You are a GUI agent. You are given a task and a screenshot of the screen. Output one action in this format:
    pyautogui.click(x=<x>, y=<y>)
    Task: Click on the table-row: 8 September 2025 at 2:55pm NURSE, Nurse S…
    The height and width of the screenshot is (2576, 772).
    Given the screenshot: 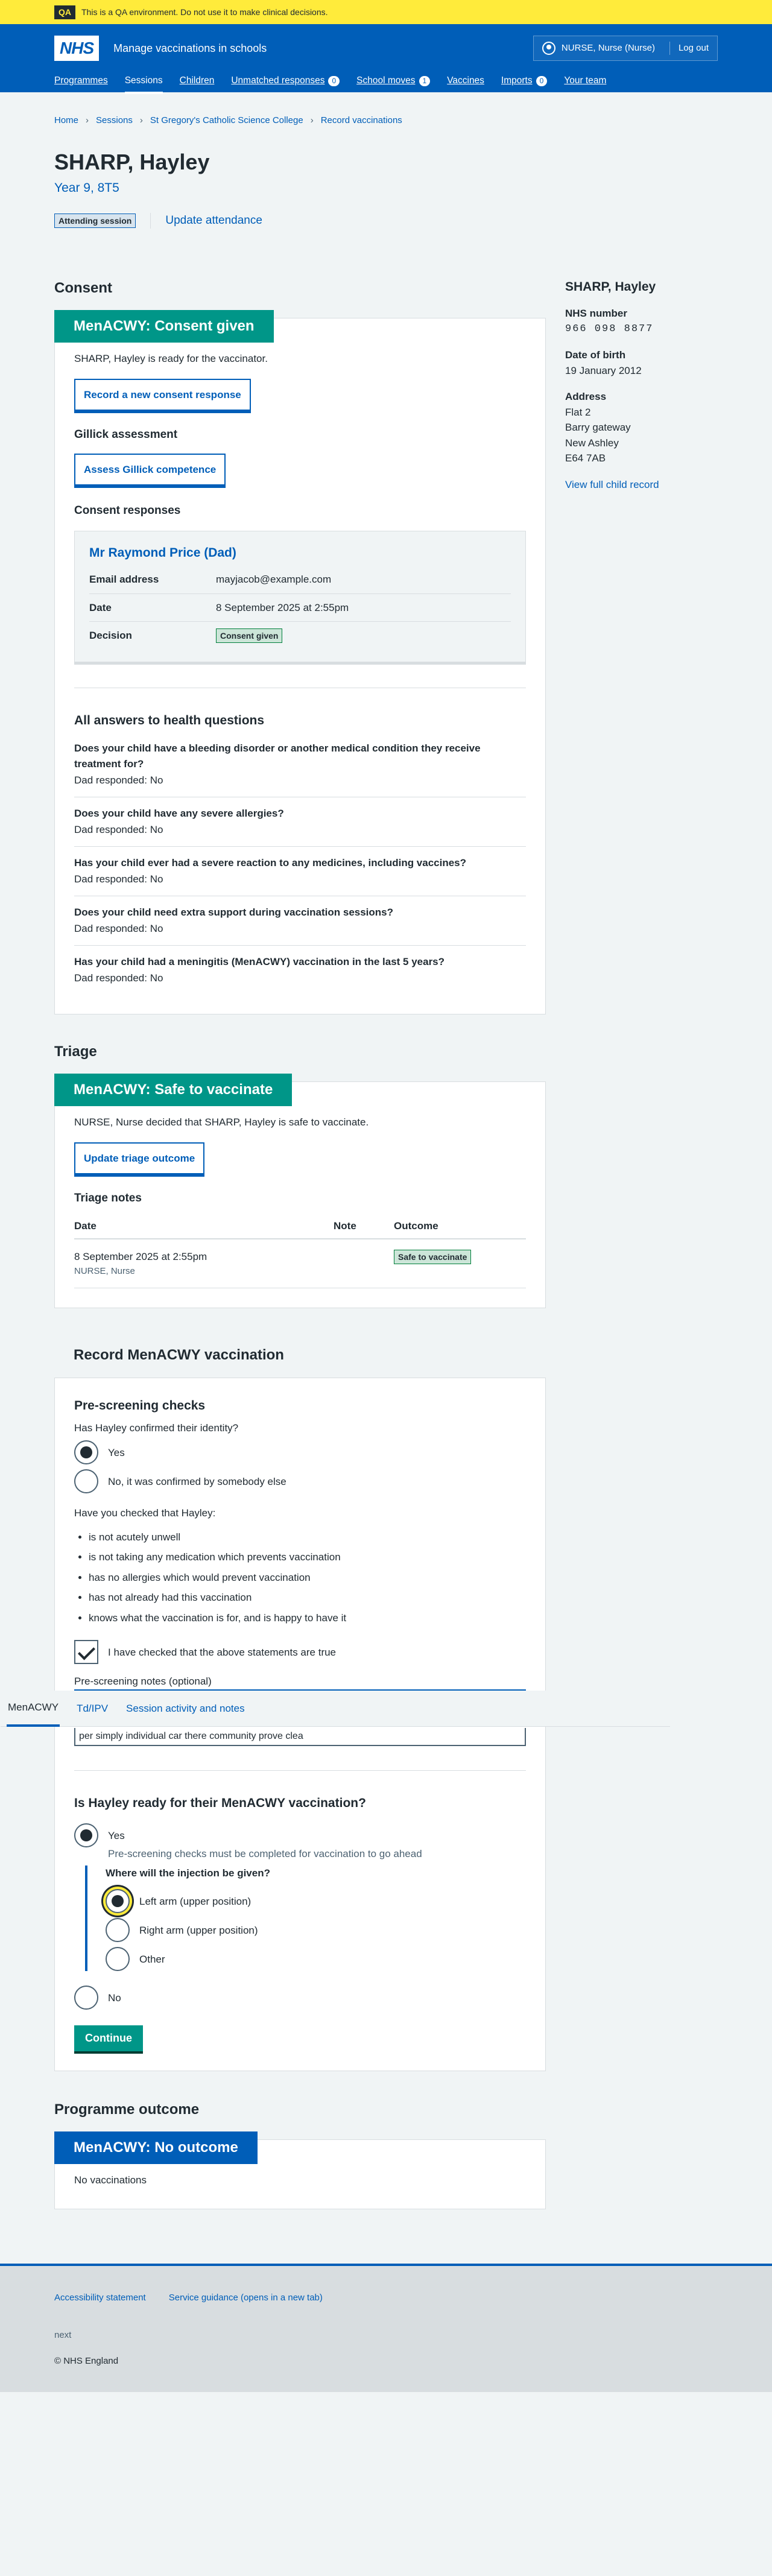 What is the action you would take?
    pyautogui.click(x=300, y=1264)
    